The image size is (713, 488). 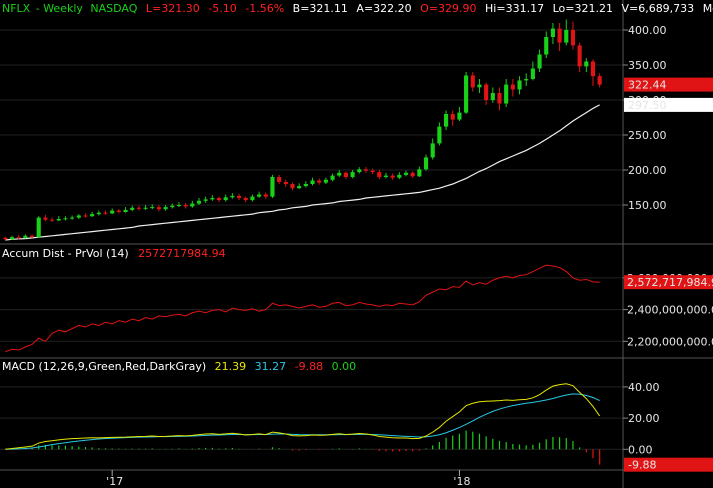 What do you see at coordinates (344, 366) in the screenshot?
I see `zero-value: 0.00` at bounding box center [344, 366].